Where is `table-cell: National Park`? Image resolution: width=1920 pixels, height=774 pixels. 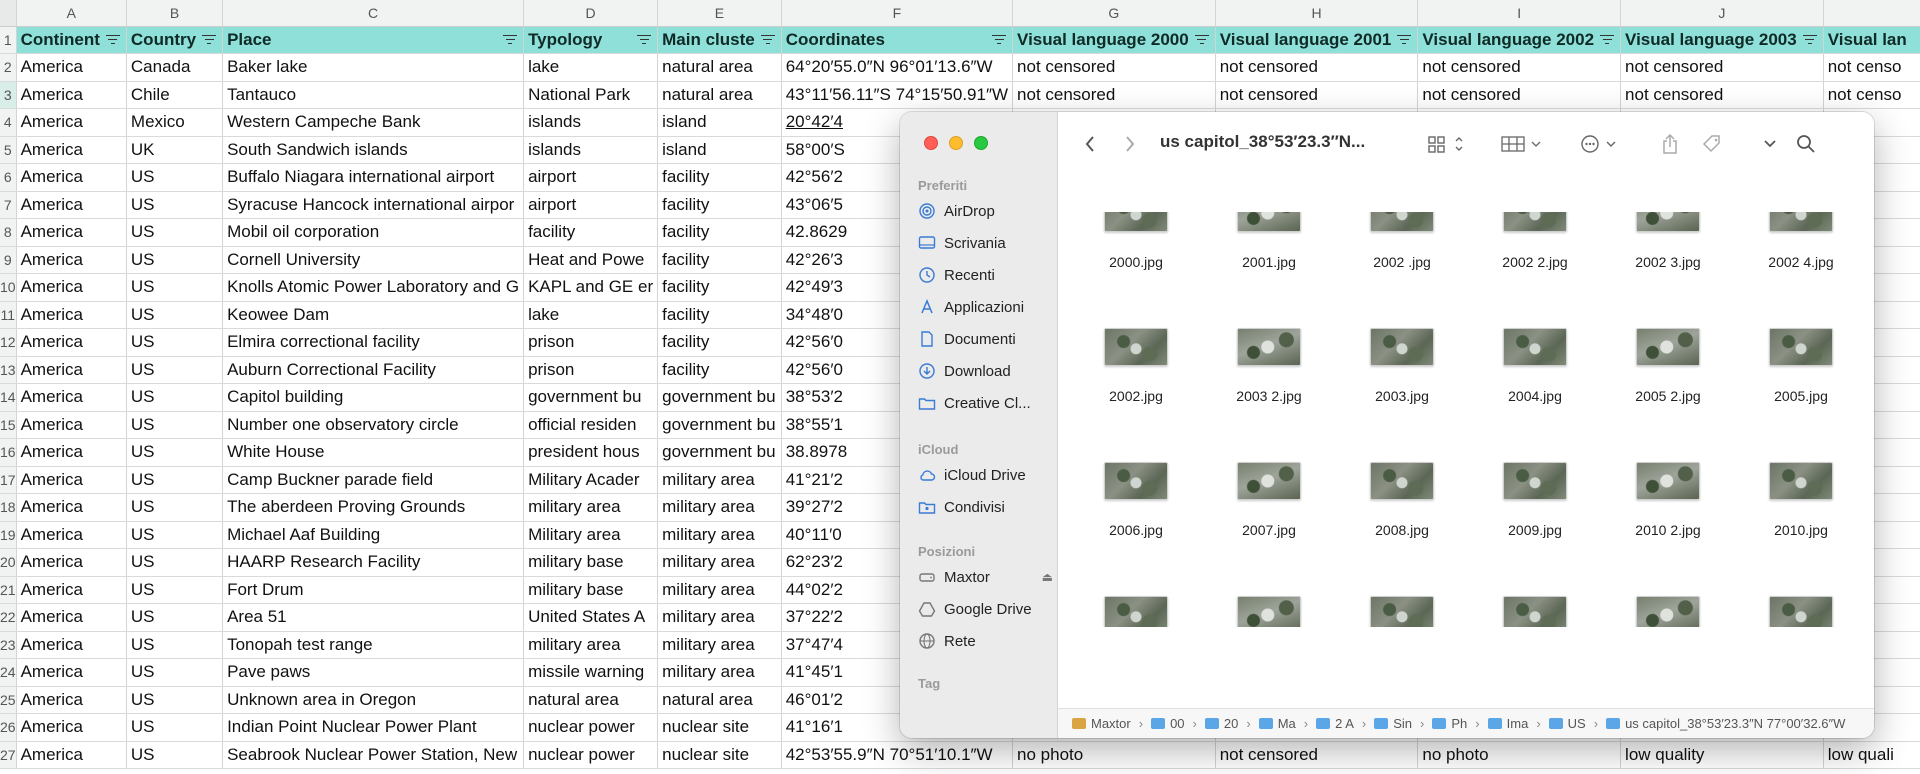
table-cell: National Park is located at coordinates (591, 95).